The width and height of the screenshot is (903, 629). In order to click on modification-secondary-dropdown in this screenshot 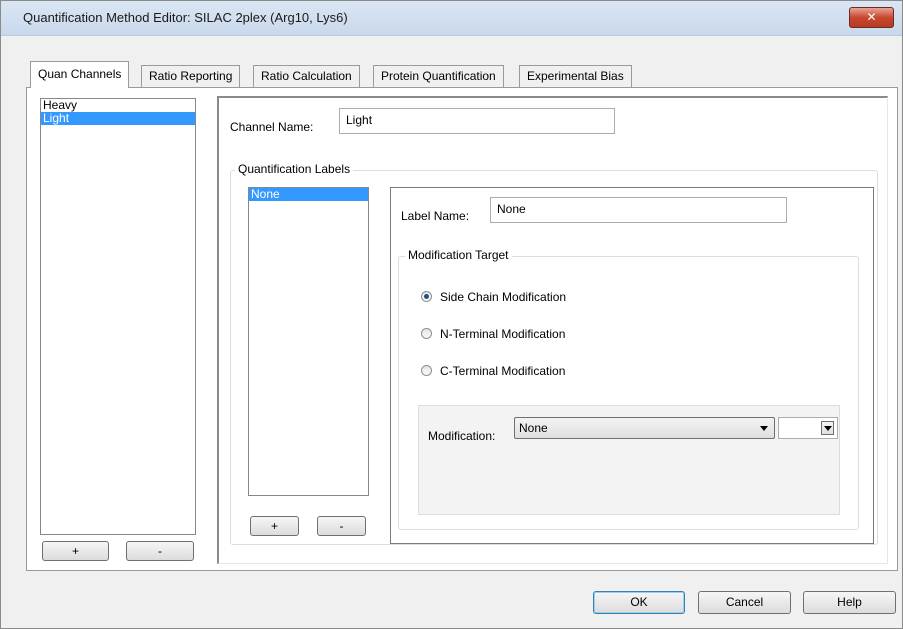, I will do `click(808, 428)`.